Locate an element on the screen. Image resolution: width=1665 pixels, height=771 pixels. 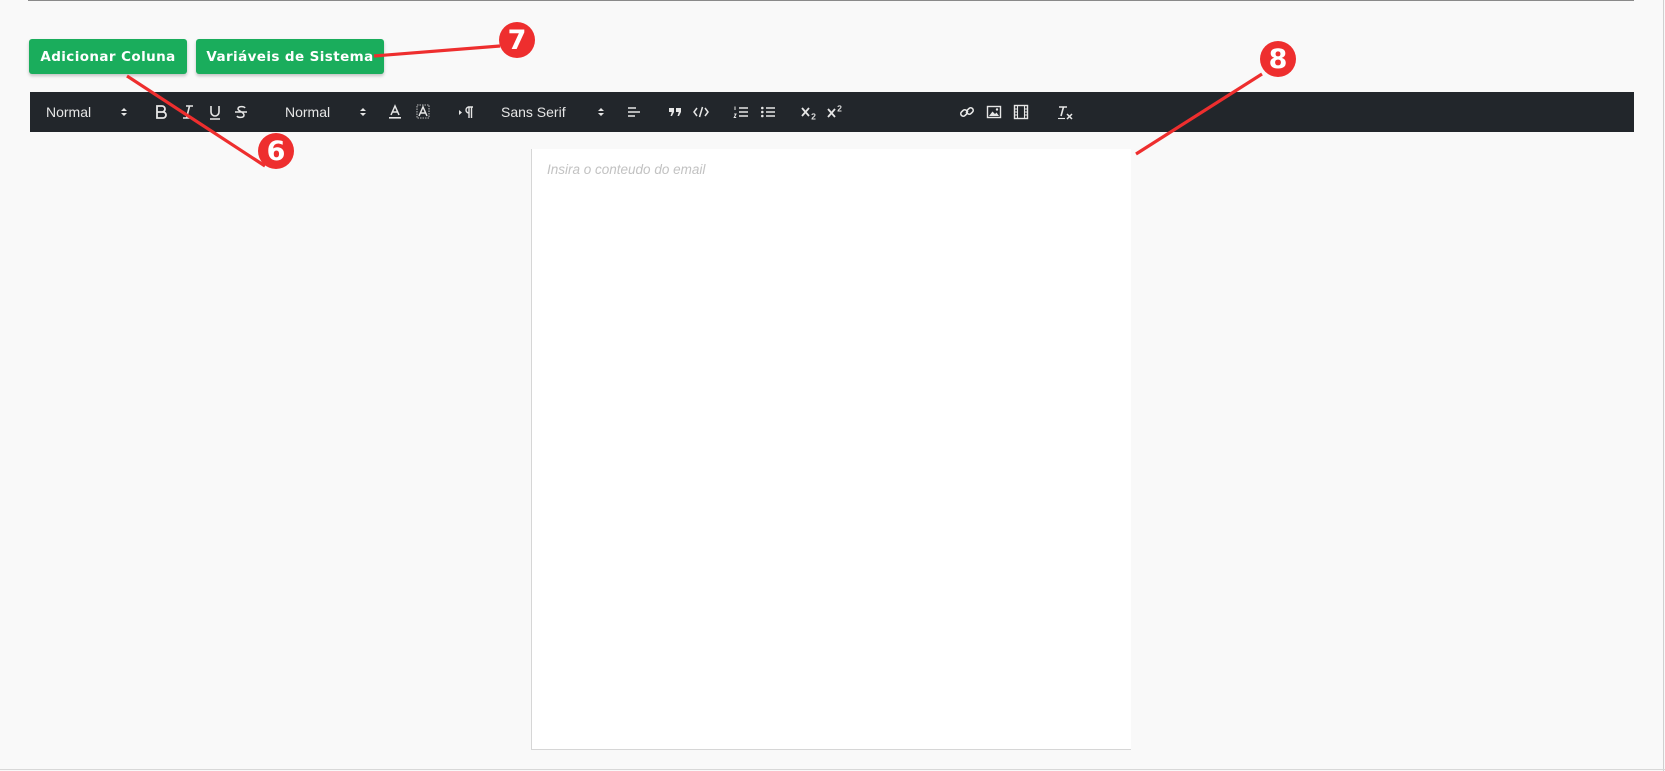
subscript-icon is located at coordinates (808, 113).